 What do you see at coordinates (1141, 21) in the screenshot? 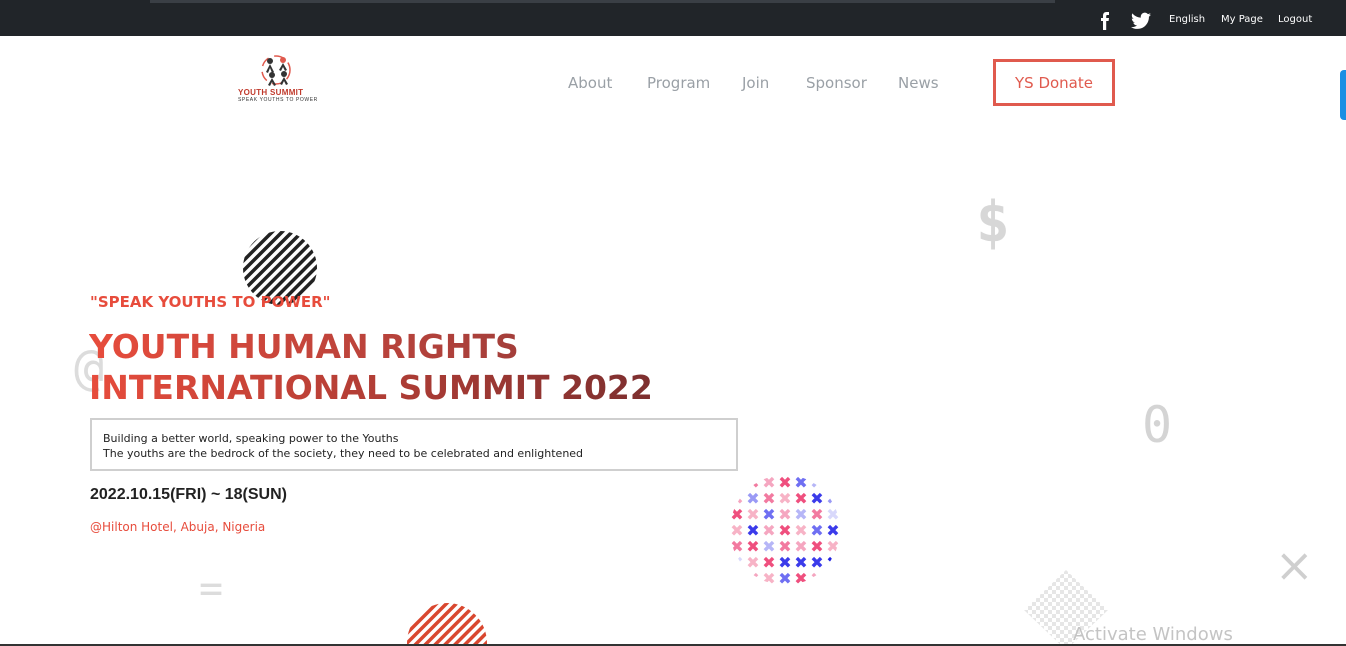
I see `twitter-icon` at bounding box center [1141, 21].